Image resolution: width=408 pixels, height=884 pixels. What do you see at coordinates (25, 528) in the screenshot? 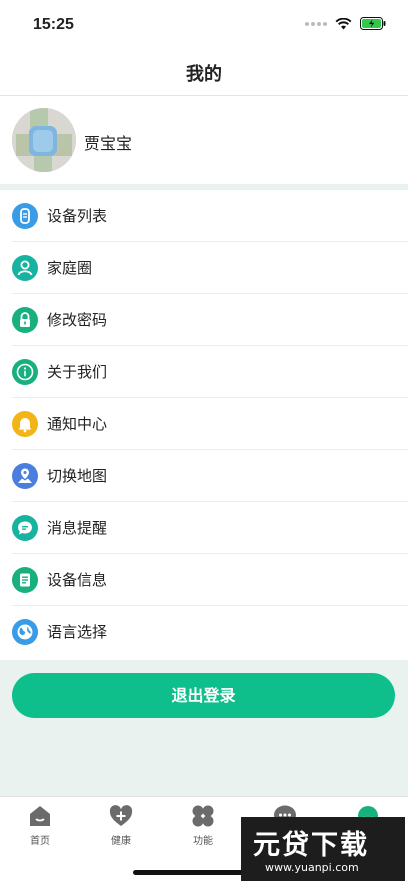
I see `message-icon` at bounding box center [25, 528].